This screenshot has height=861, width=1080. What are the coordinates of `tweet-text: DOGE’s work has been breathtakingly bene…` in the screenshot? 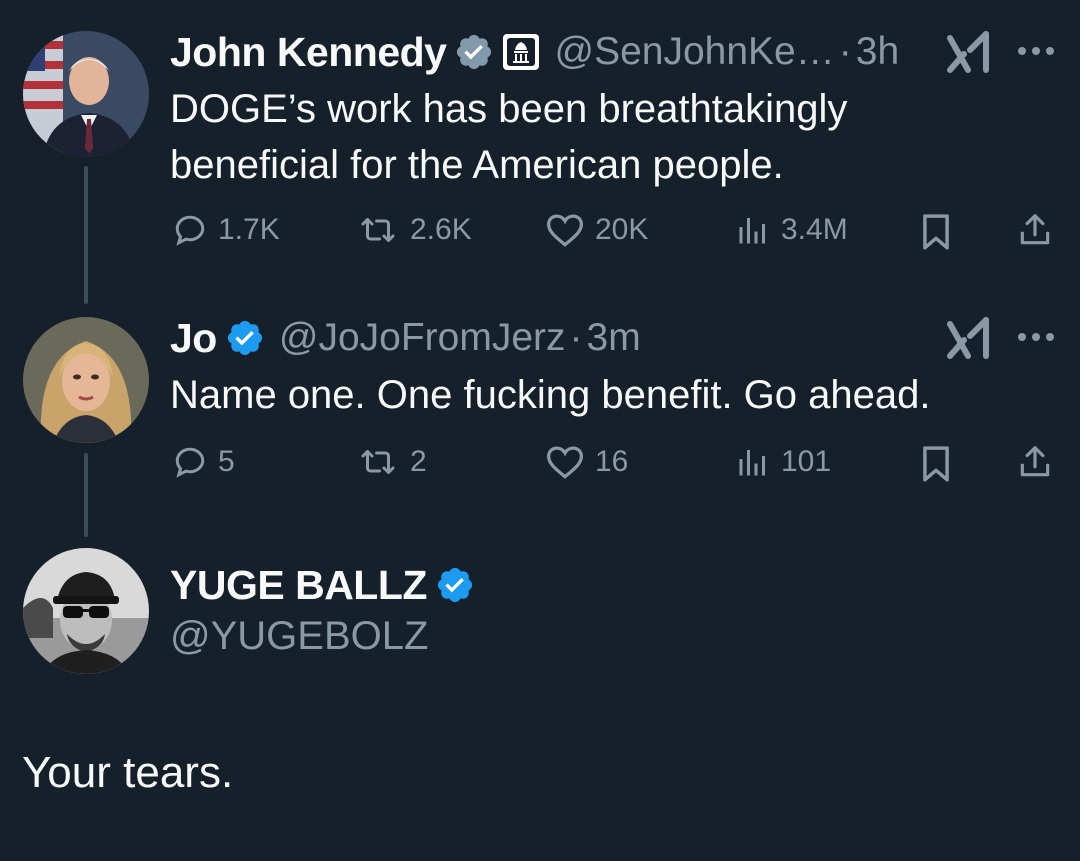 It's located at (610, 137).